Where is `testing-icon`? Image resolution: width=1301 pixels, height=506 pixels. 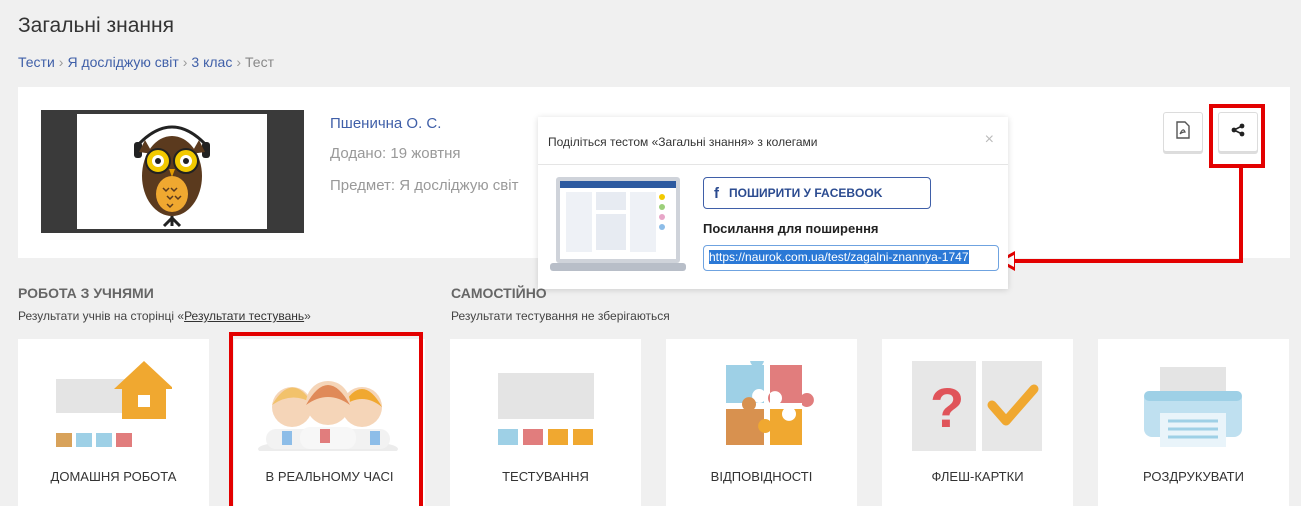
testing-icon is located at coordinates (546, 409).